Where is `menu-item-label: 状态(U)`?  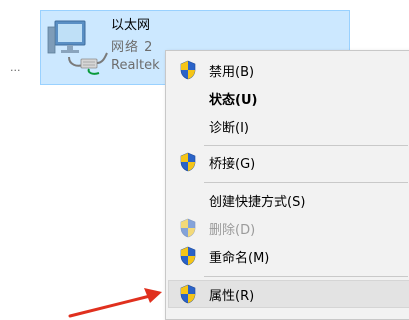
menu-item-label: 状态(U) is located at coordinates (233, 100).